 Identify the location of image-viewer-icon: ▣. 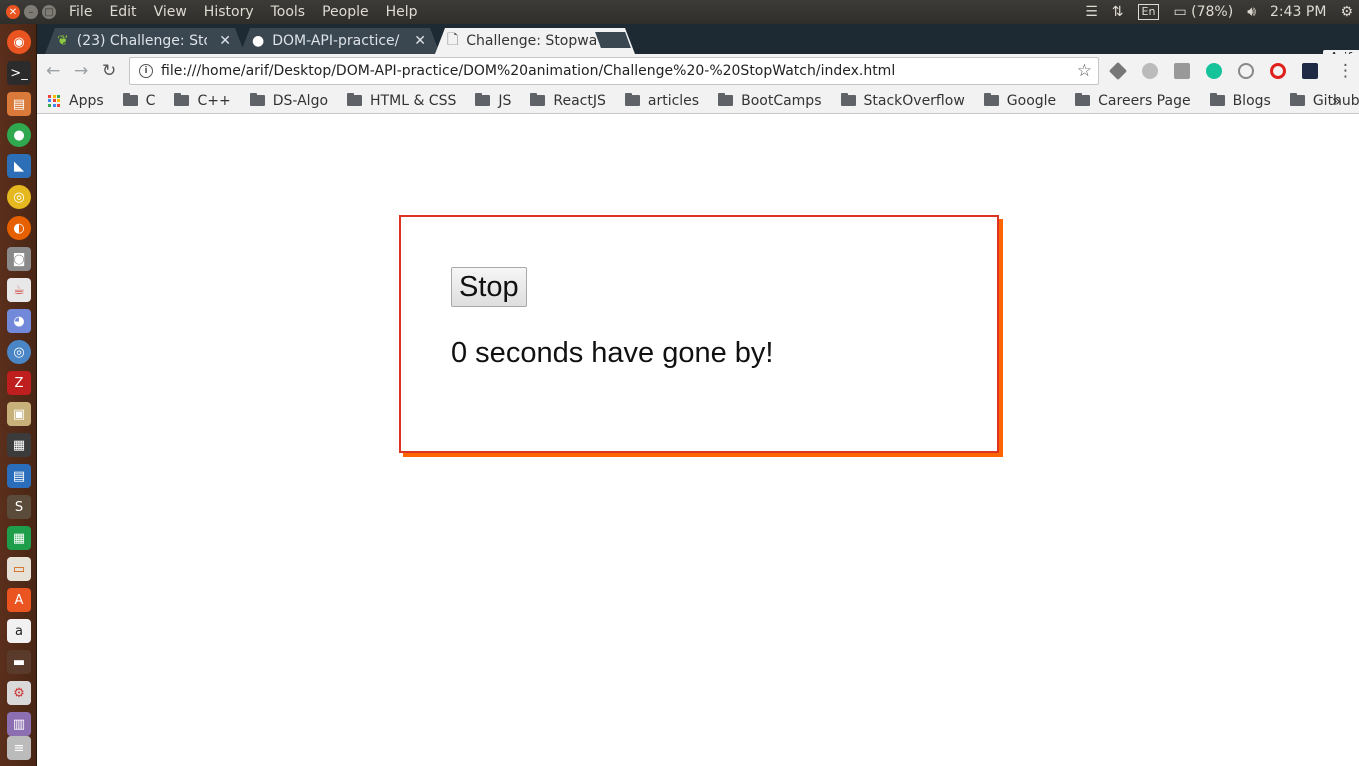
(19, 414).